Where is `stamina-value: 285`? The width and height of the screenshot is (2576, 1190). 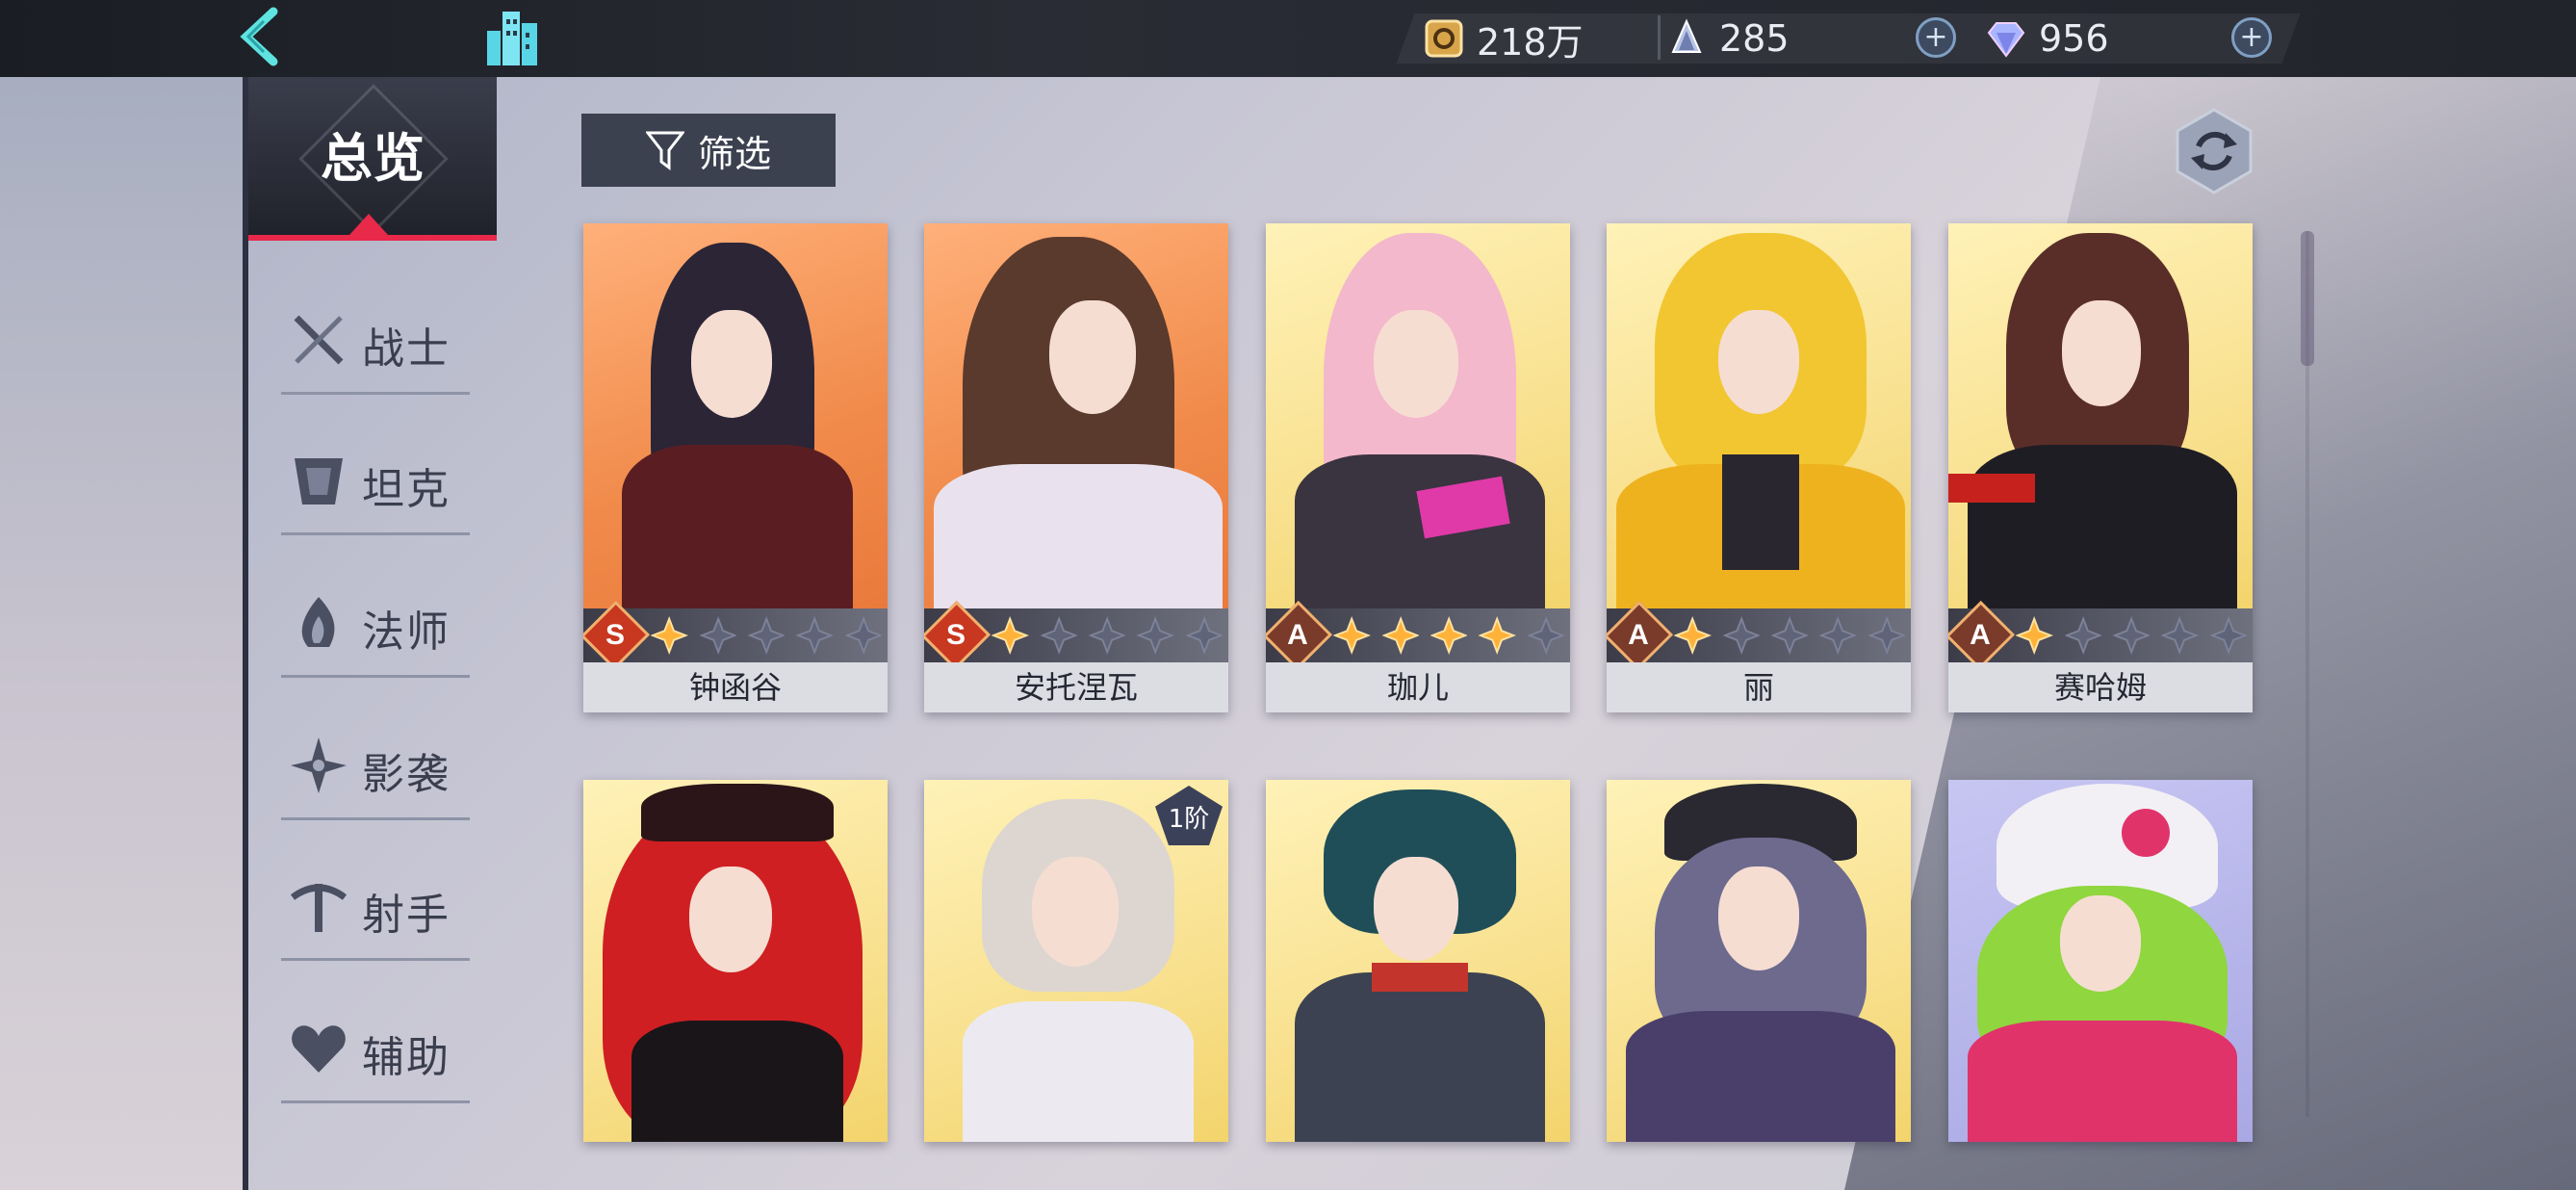 stamina-value: 285 is located at coordinates (1754, 39).